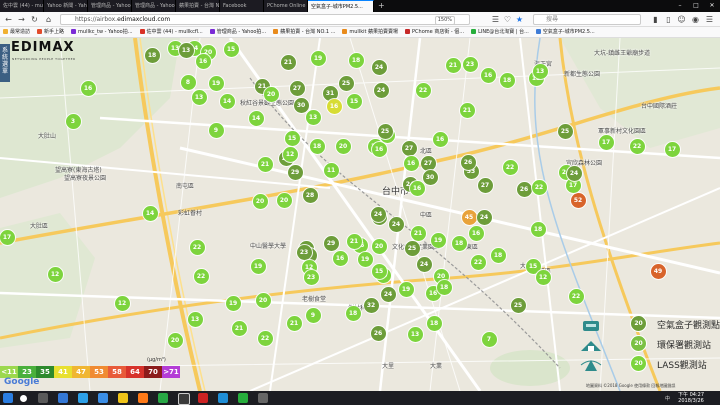 The height and width of the screenshot is (405, 720). I want to click on firefox-icon, so click(143, 398).